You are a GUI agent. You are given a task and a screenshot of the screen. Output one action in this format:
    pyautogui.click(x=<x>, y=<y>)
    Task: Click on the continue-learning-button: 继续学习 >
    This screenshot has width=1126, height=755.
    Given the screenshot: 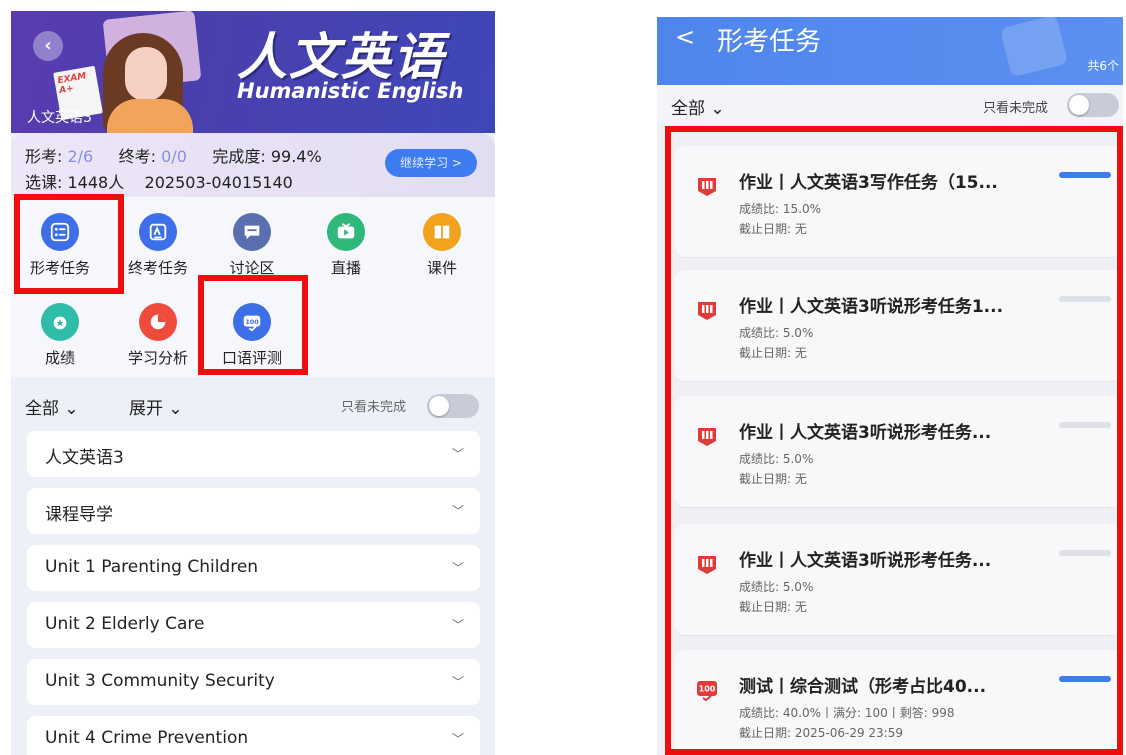 What is the action you would take?
    pyautogui.click(x=431, y=163)
    